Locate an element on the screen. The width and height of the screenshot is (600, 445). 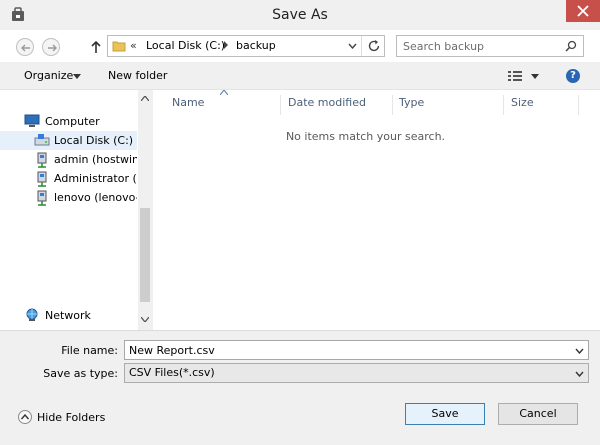
nav-item-label: Network is located at coordinates (68, 315).